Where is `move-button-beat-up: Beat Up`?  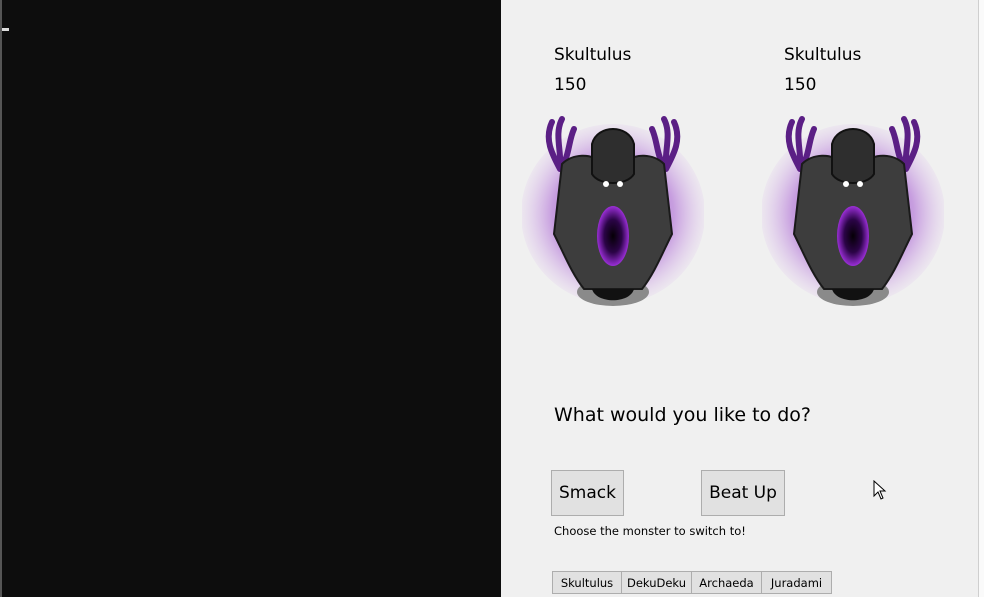 move-button-beat-up: Beat Up is located at coordinates (743, 493).